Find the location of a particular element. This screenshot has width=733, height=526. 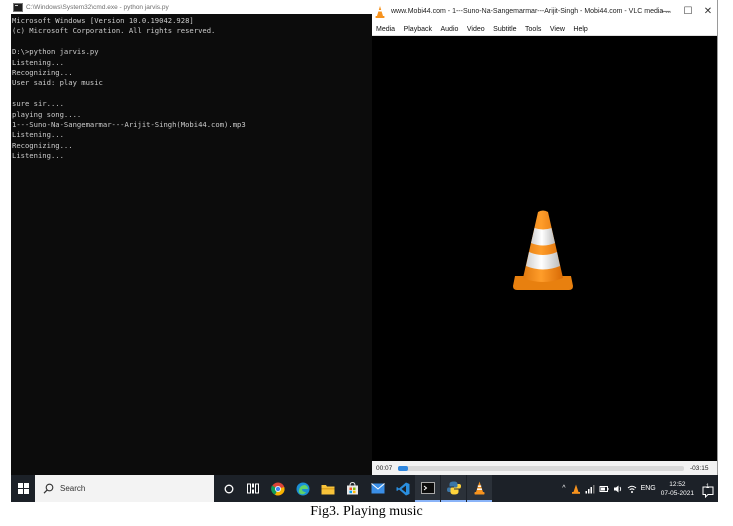

close-button: ✕ is located at coordinates (707, 11).